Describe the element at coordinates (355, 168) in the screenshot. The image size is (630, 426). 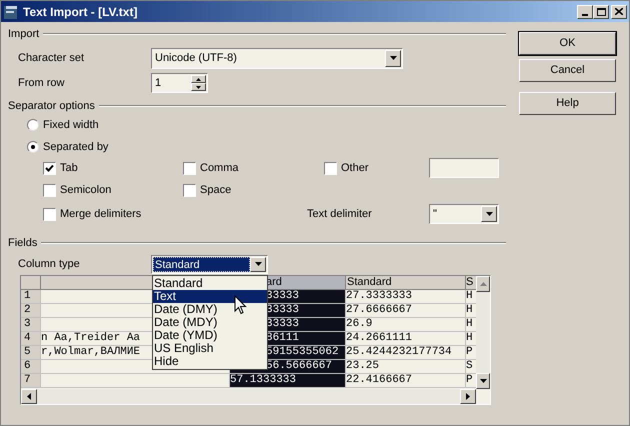
I see `checkbox-label: Other` at that location.